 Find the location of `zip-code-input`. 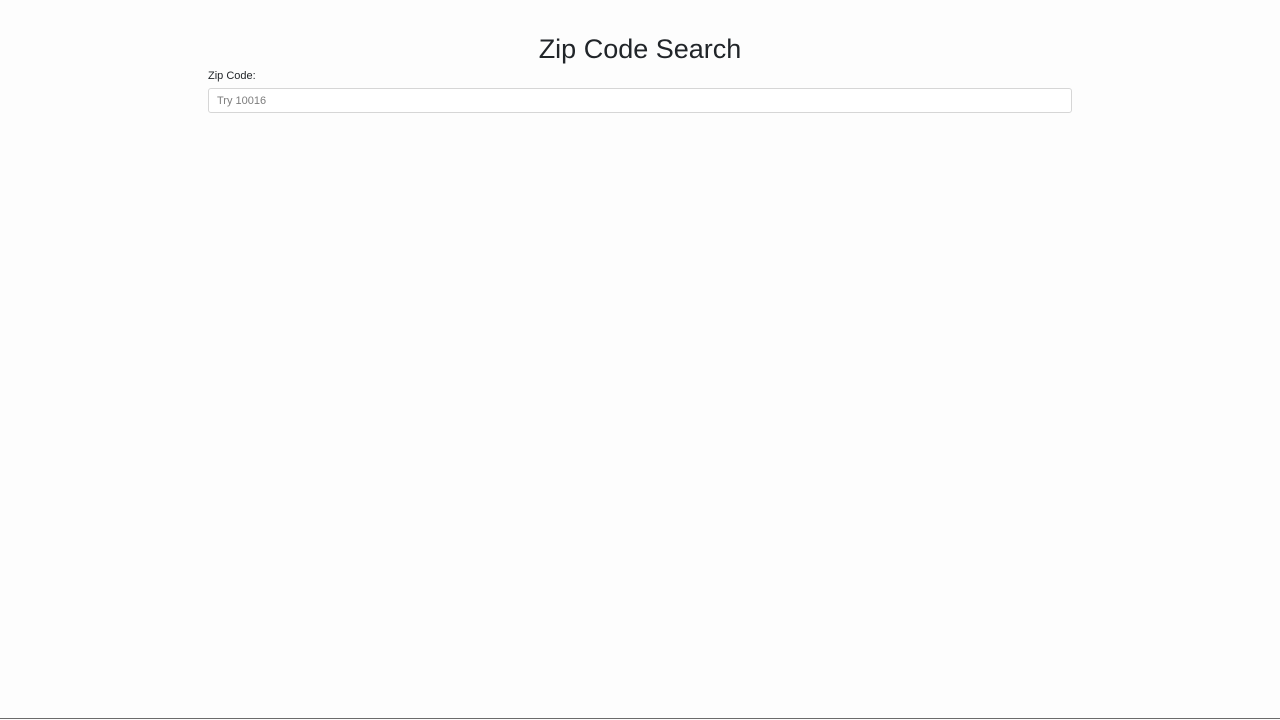

zip-code-input is located at coordinates (640, 100).